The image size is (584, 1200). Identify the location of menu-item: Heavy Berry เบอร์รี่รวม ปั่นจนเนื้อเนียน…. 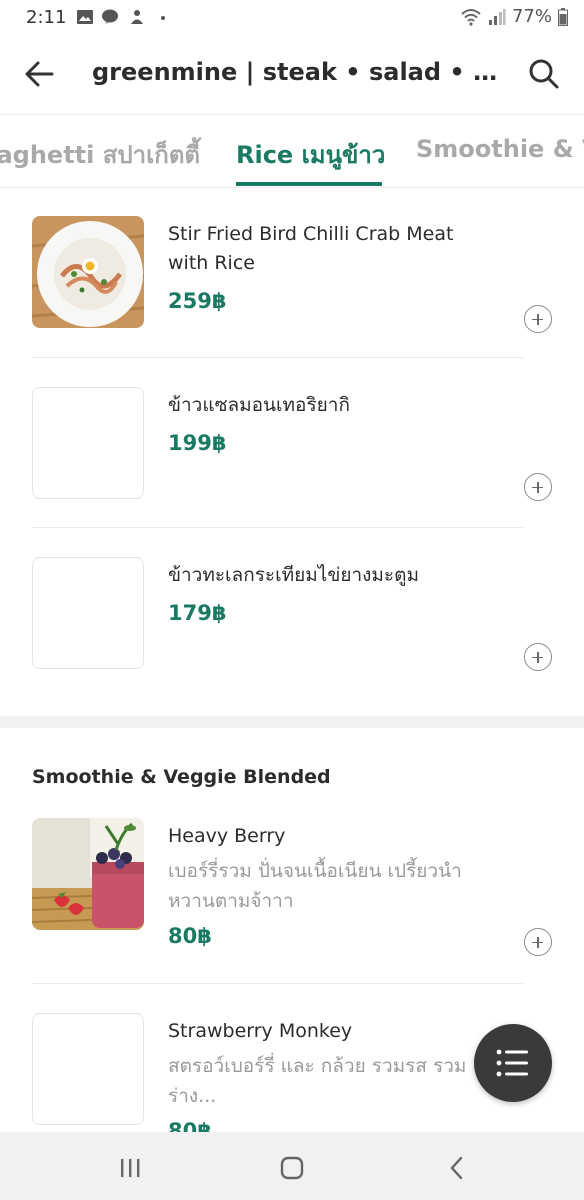
(292, 888).